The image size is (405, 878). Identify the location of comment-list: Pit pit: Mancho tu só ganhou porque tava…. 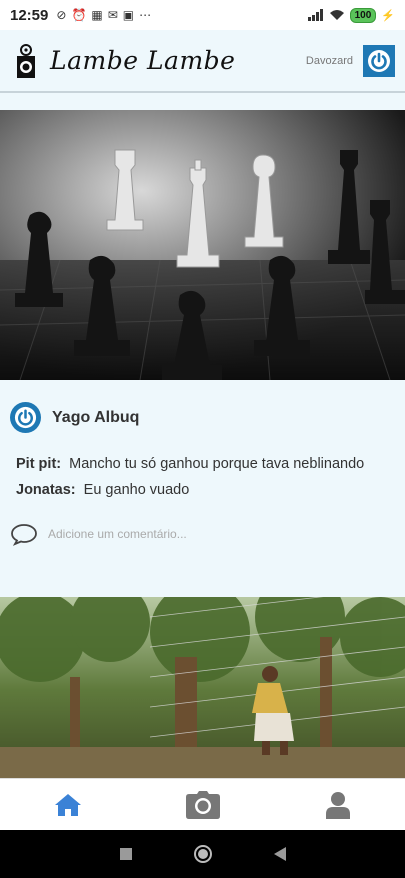
(190, 482).